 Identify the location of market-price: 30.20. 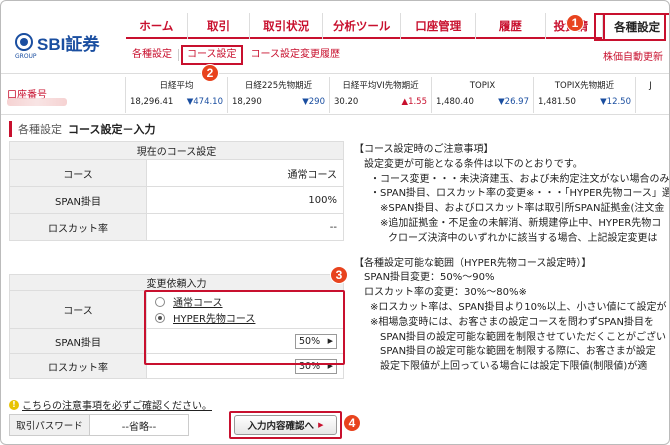
(346, 102).